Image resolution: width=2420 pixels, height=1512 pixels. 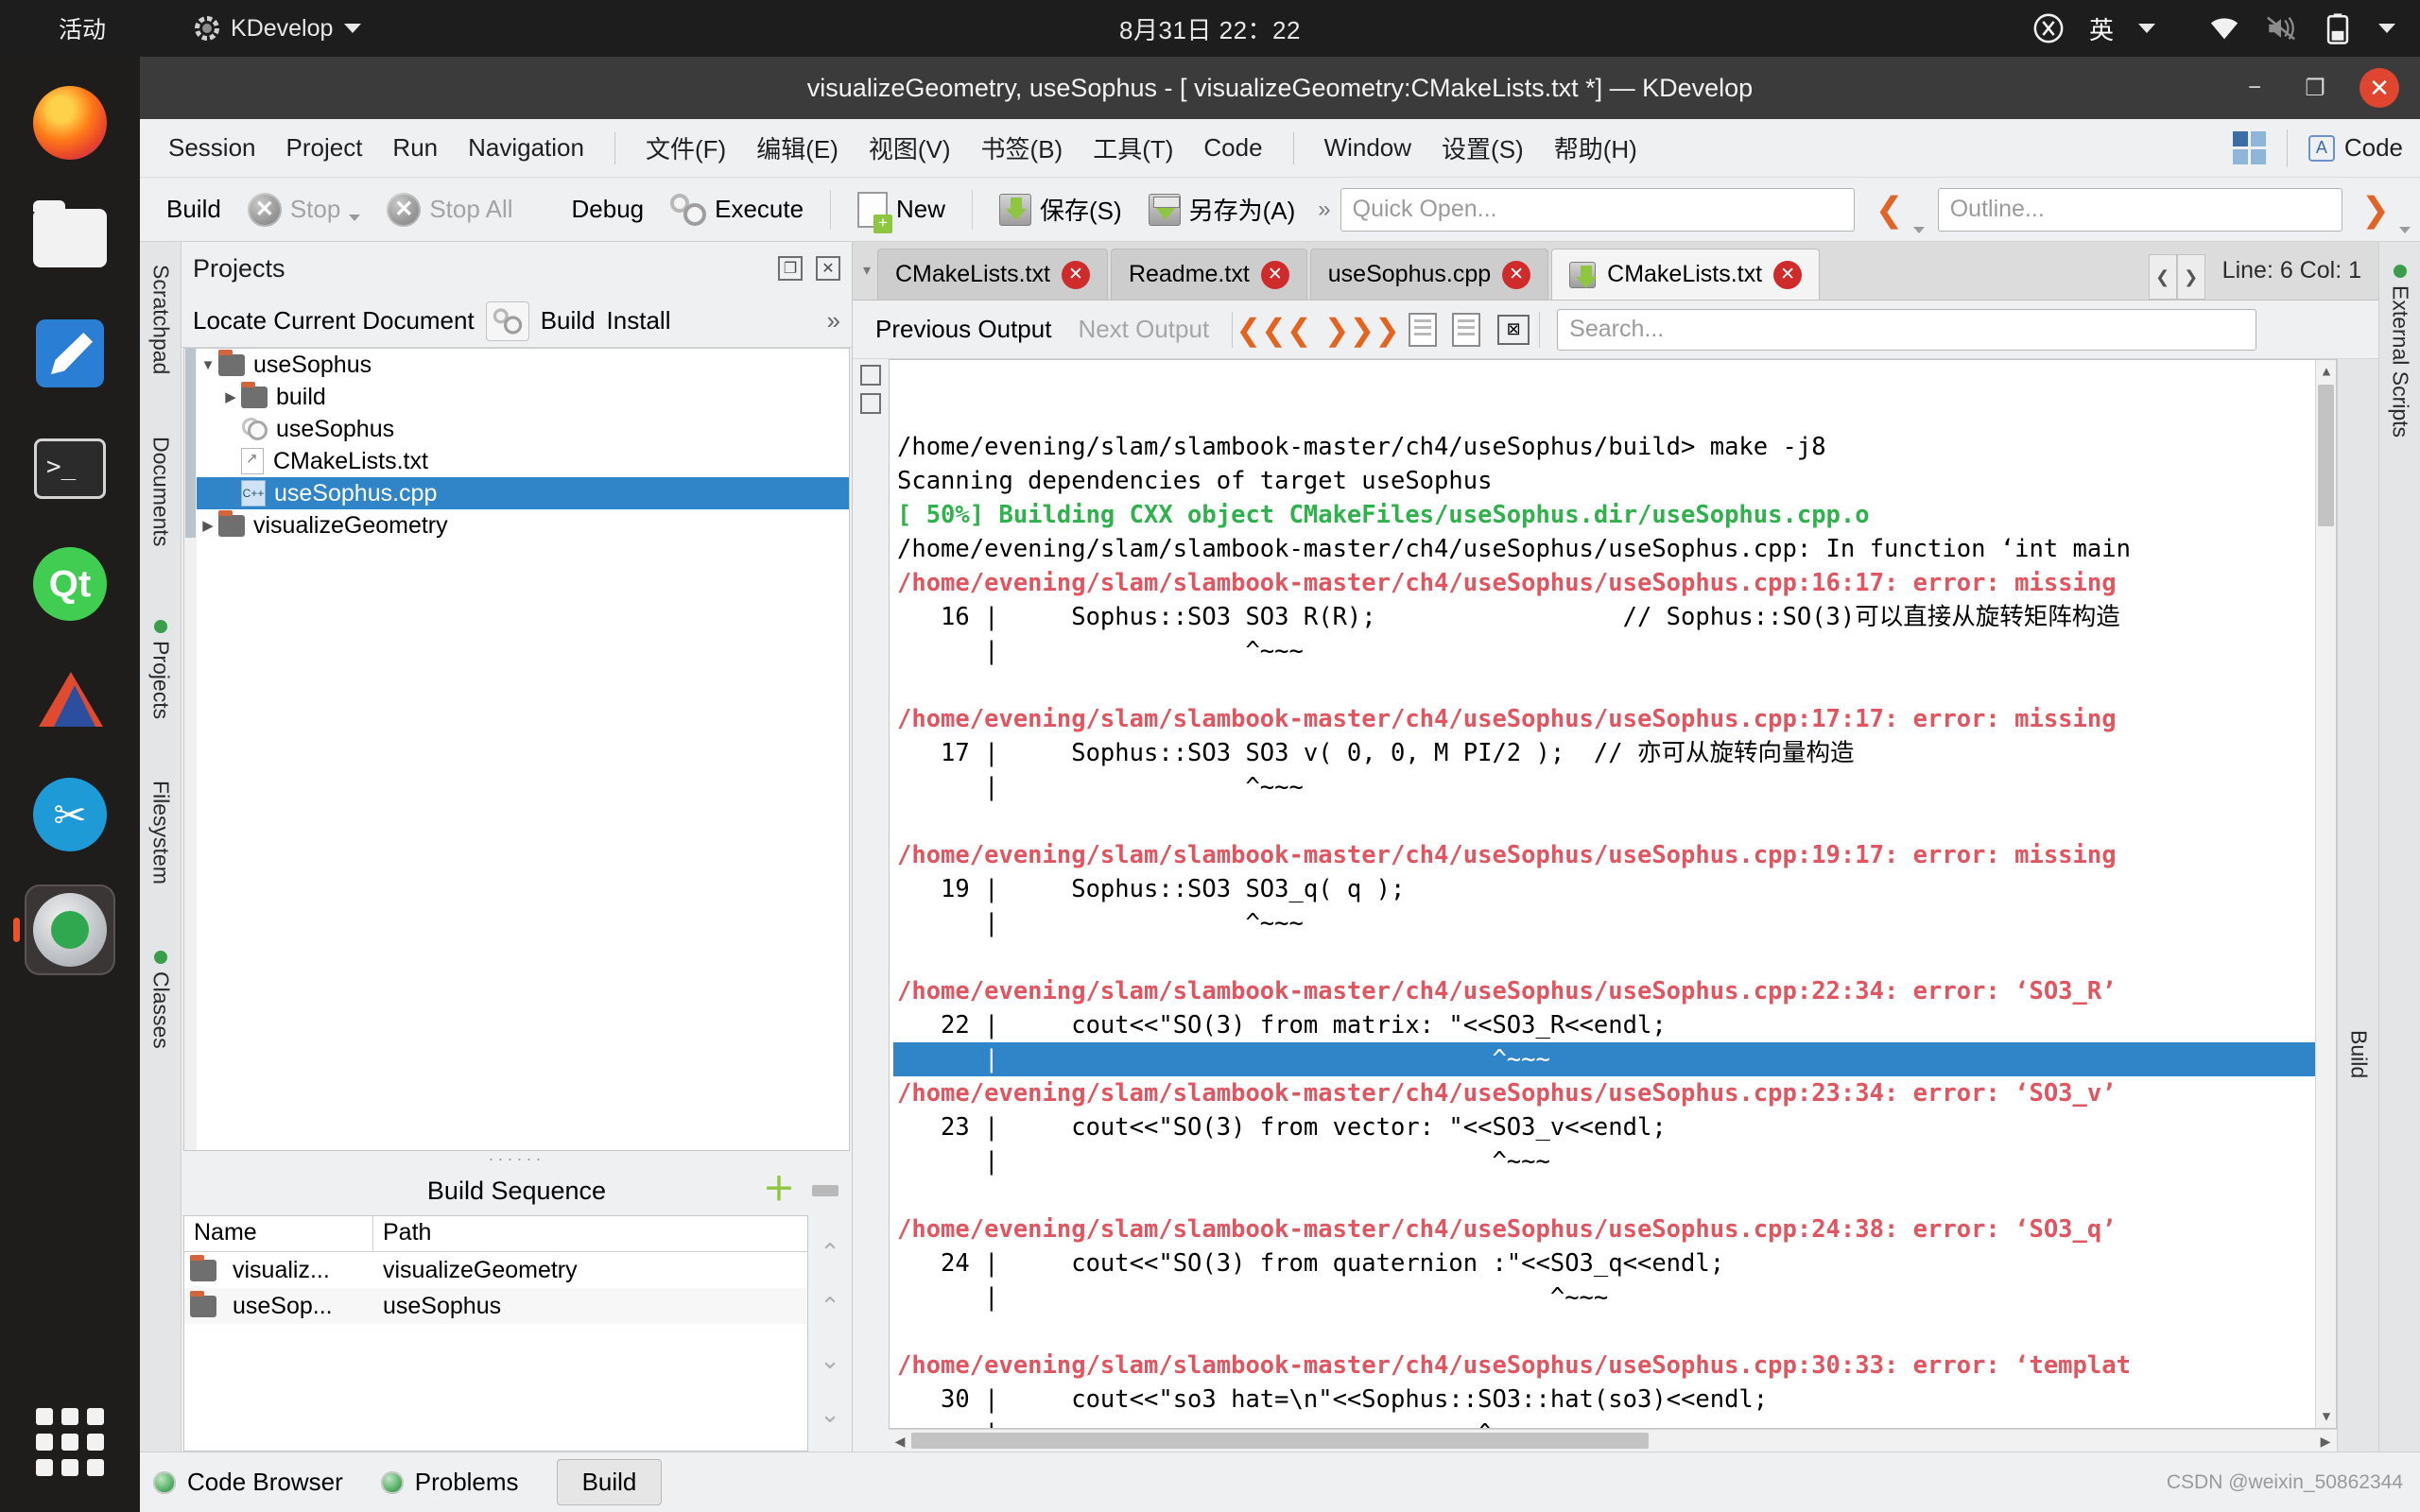 I want to click on menu-view: 视图(V), so click(x=910, y=148).